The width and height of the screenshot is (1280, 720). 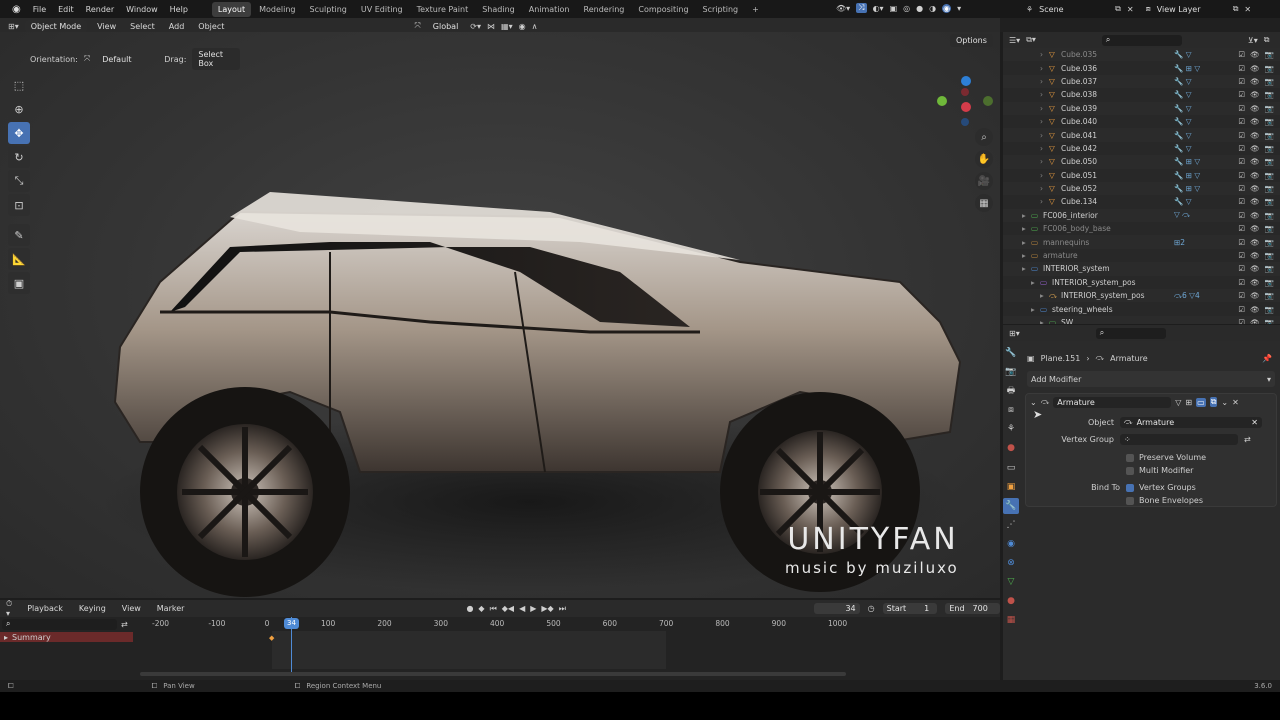 I want to click on vertex-groups-checkbox, so click(x=1130, y=487).